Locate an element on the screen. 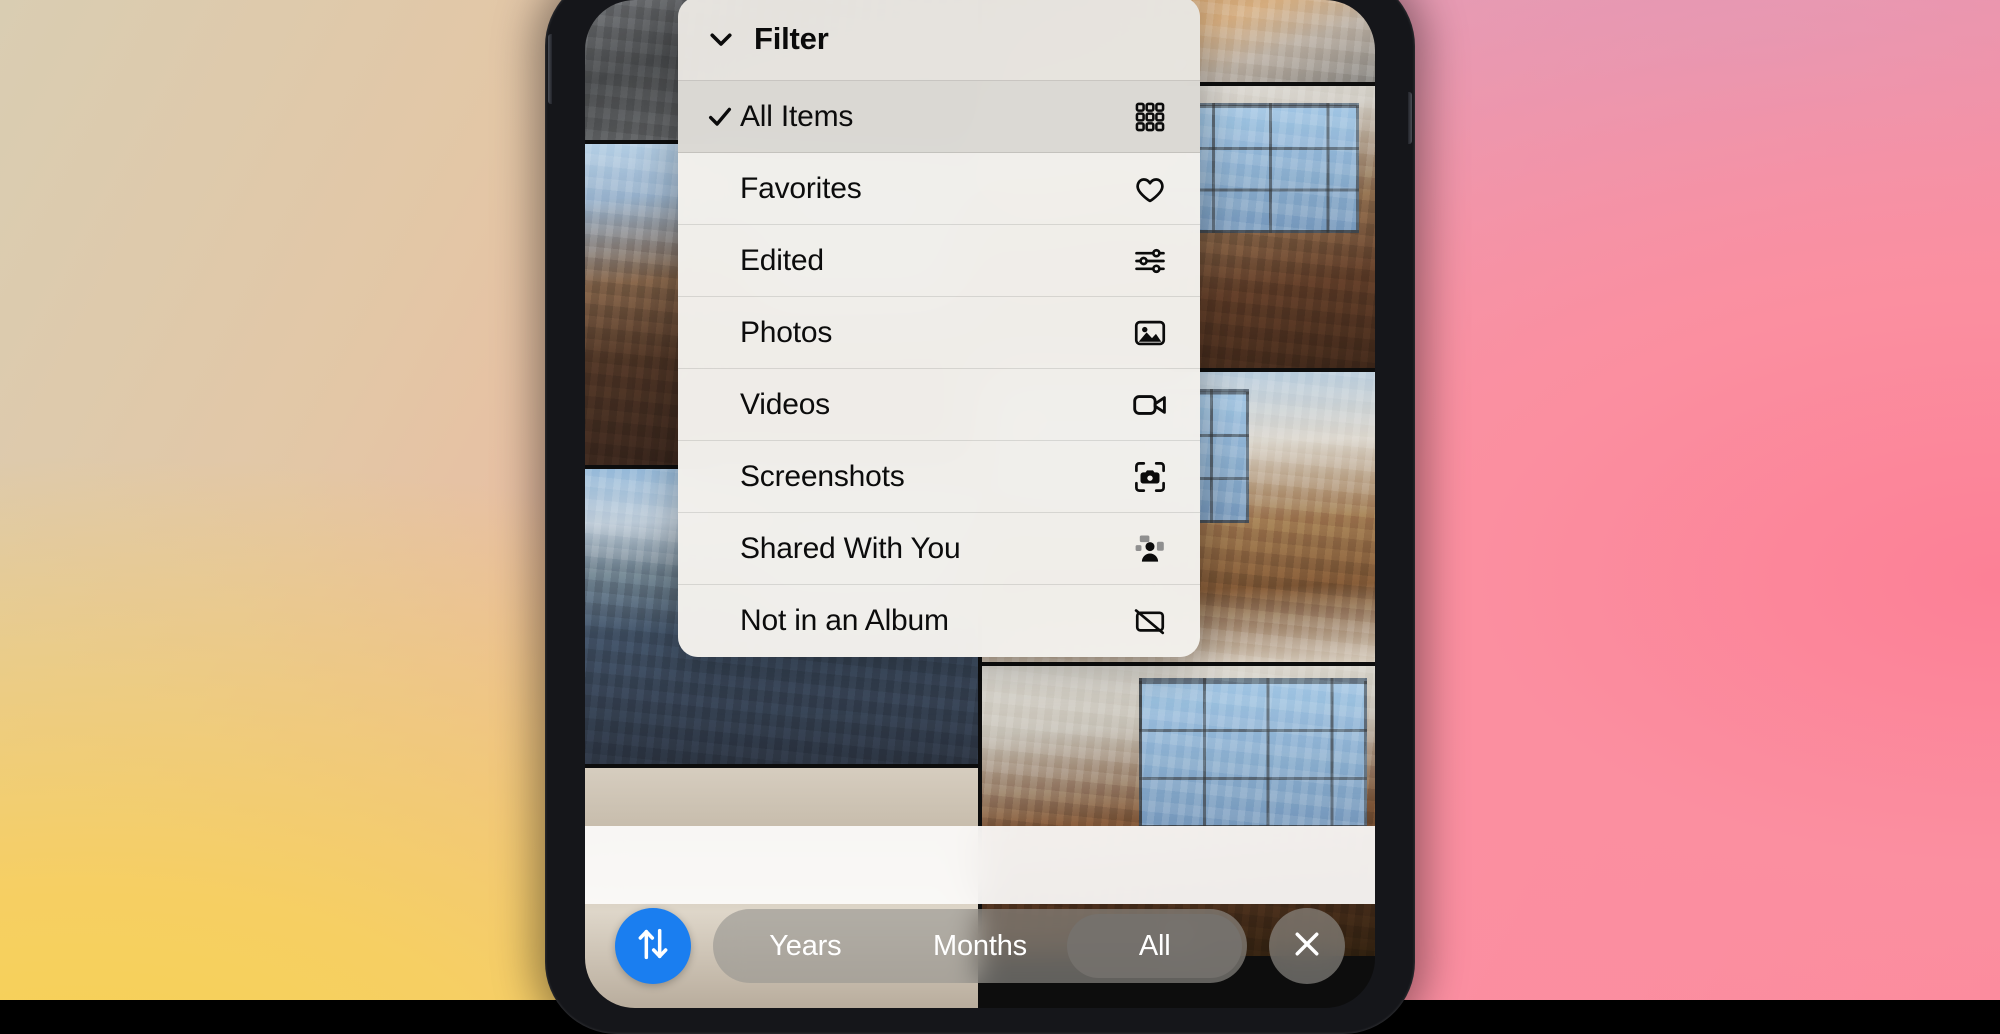 The width and height of the screenshot is (2000, 1034). filter-item-videos: Videos is located at coordinates (939, 405).